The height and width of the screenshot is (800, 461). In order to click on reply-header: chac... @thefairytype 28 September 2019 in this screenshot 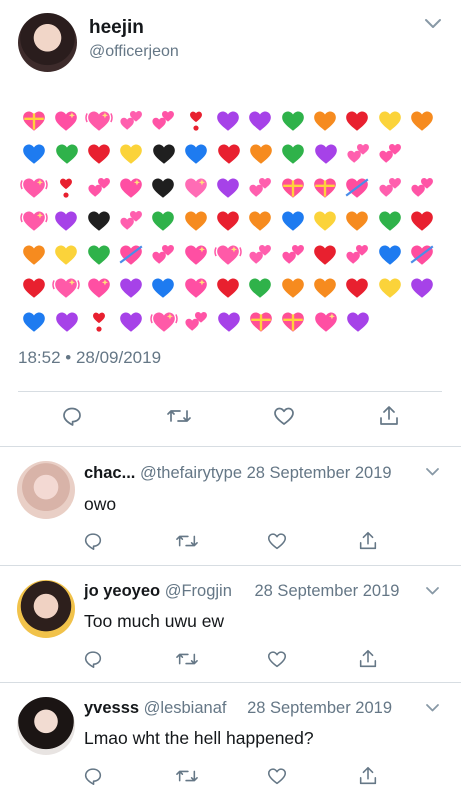, I will do `click(238, 473)`.